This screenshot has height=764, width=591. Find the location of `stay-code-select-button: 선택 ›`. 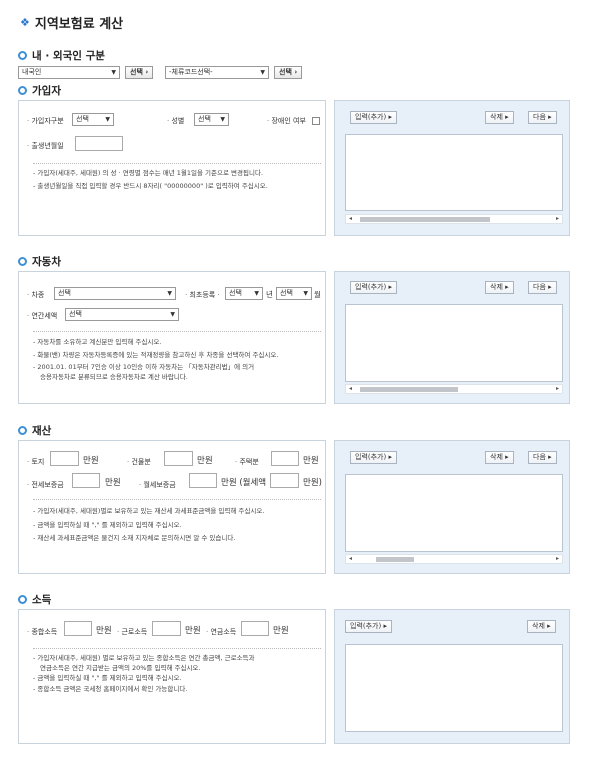

stay-code-select-button: 선택 › is located at coordinates (288, 72).